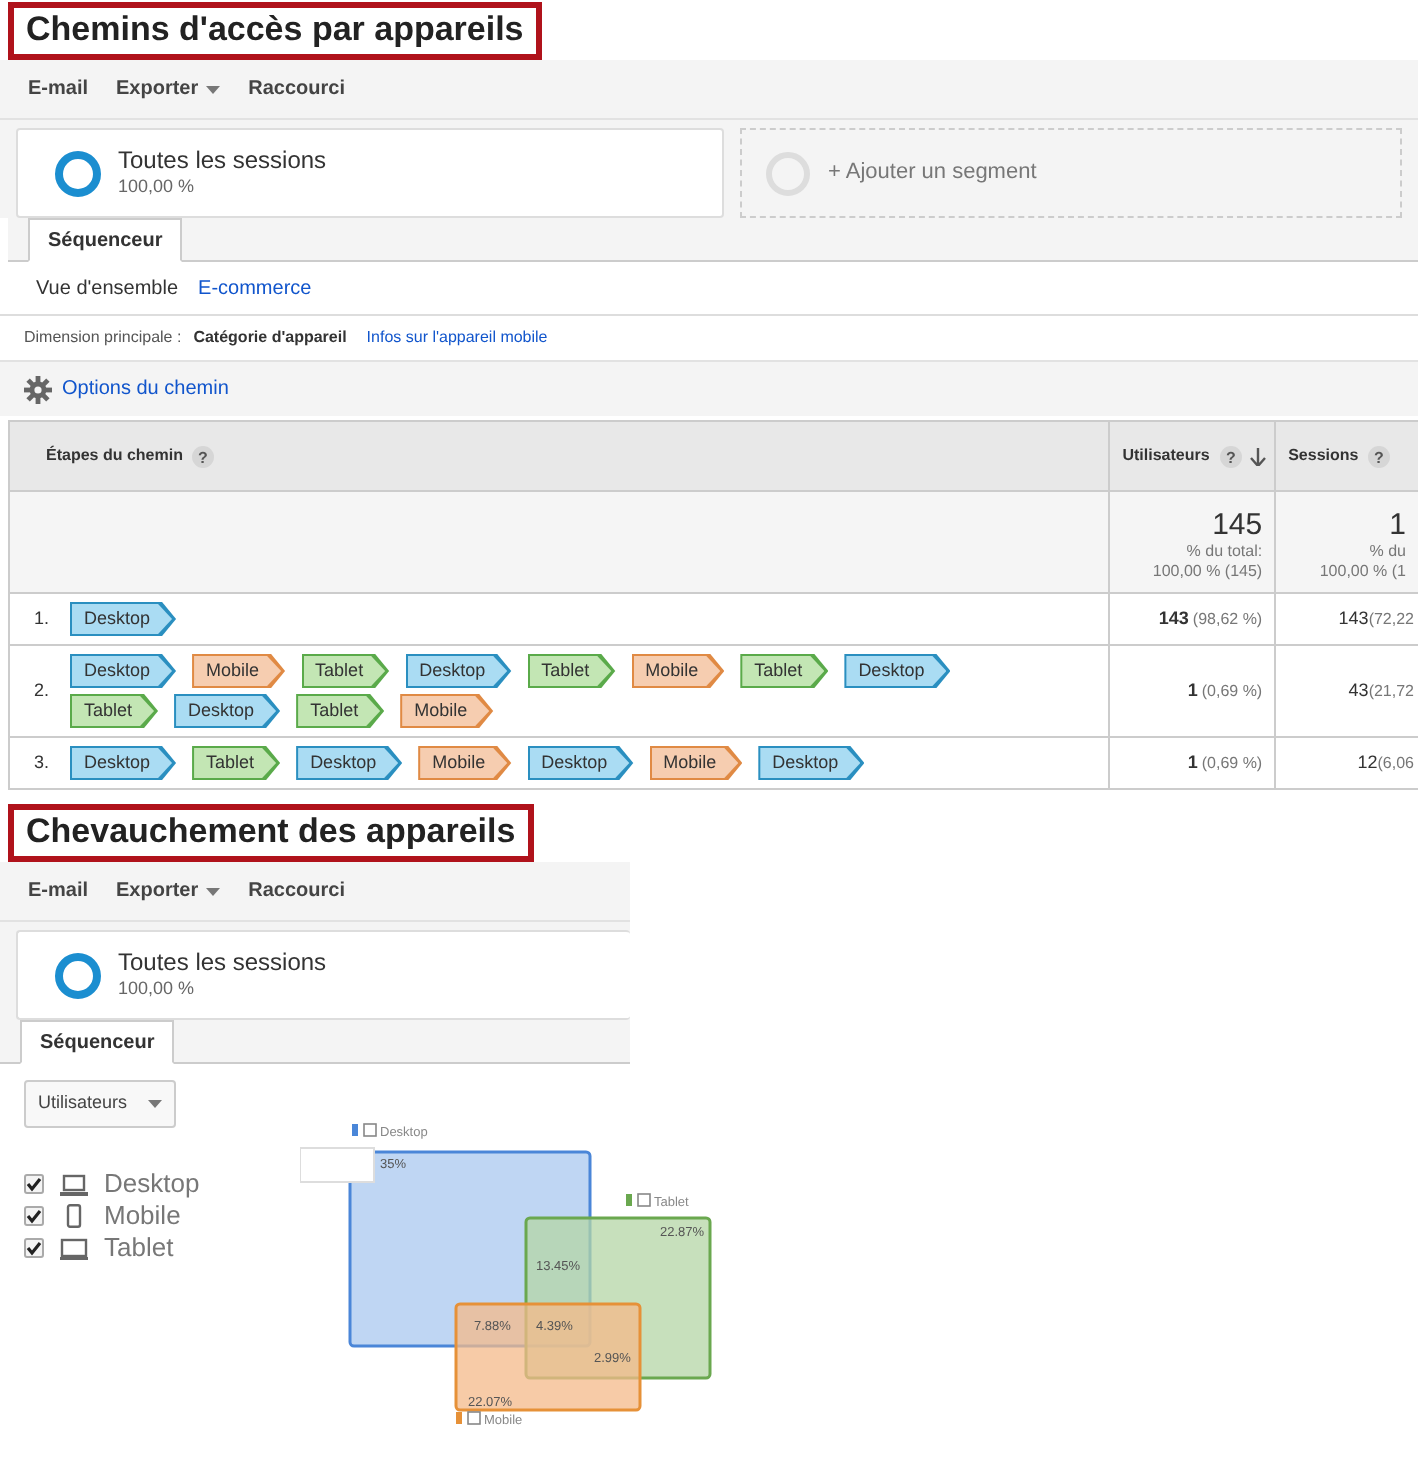 This screenshot has width=1418, height=1470. I want to click on total-value: 145, so click(1237, 525).